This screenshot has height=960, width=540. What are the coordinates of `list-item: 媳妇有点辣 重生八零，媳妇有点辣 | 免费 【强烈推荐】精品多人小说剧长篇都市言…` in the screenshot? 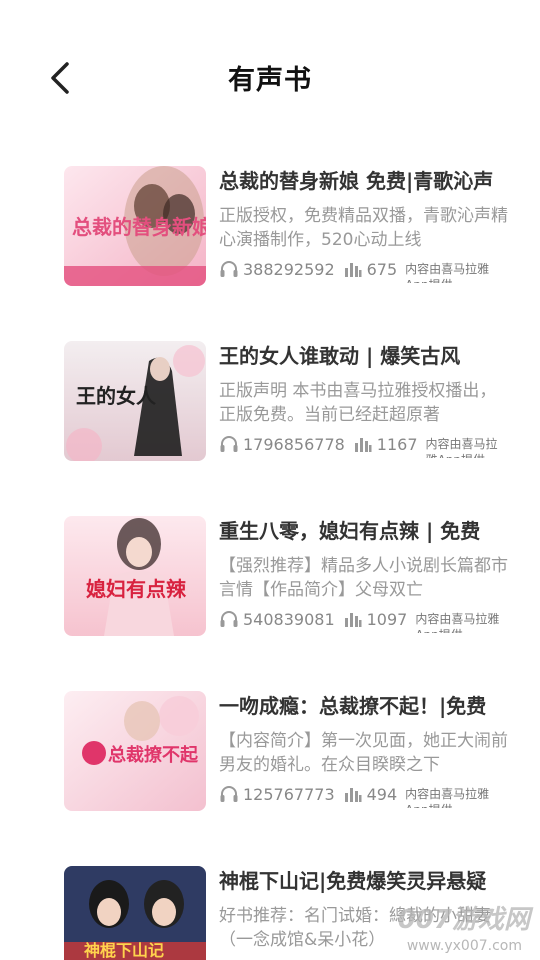 It's located at (270, 570).